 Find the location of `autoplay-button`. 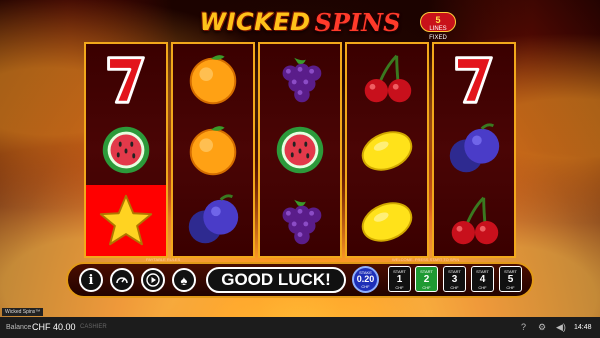

autoplay-button is located at coordinates (122, 280).